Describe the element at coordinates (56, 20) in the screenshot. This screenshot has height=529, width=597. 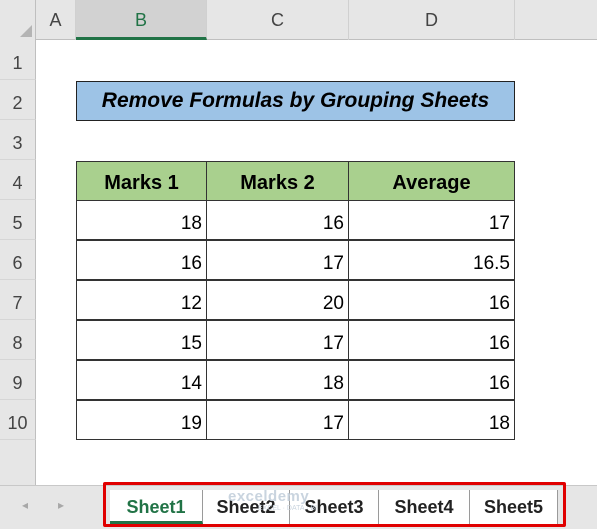
I see `column-header-a: A` at that location.